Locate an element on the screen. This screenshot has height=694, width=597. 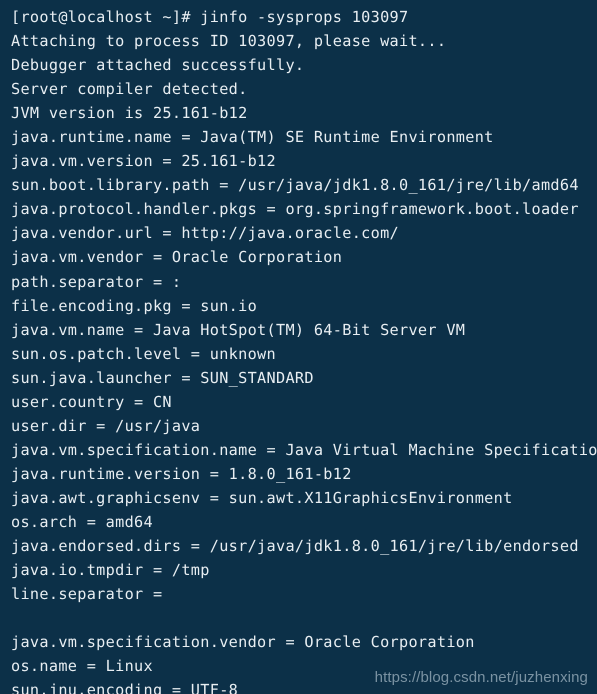
terminal-output-line: line.separator = is located at coordinates (91, 594).